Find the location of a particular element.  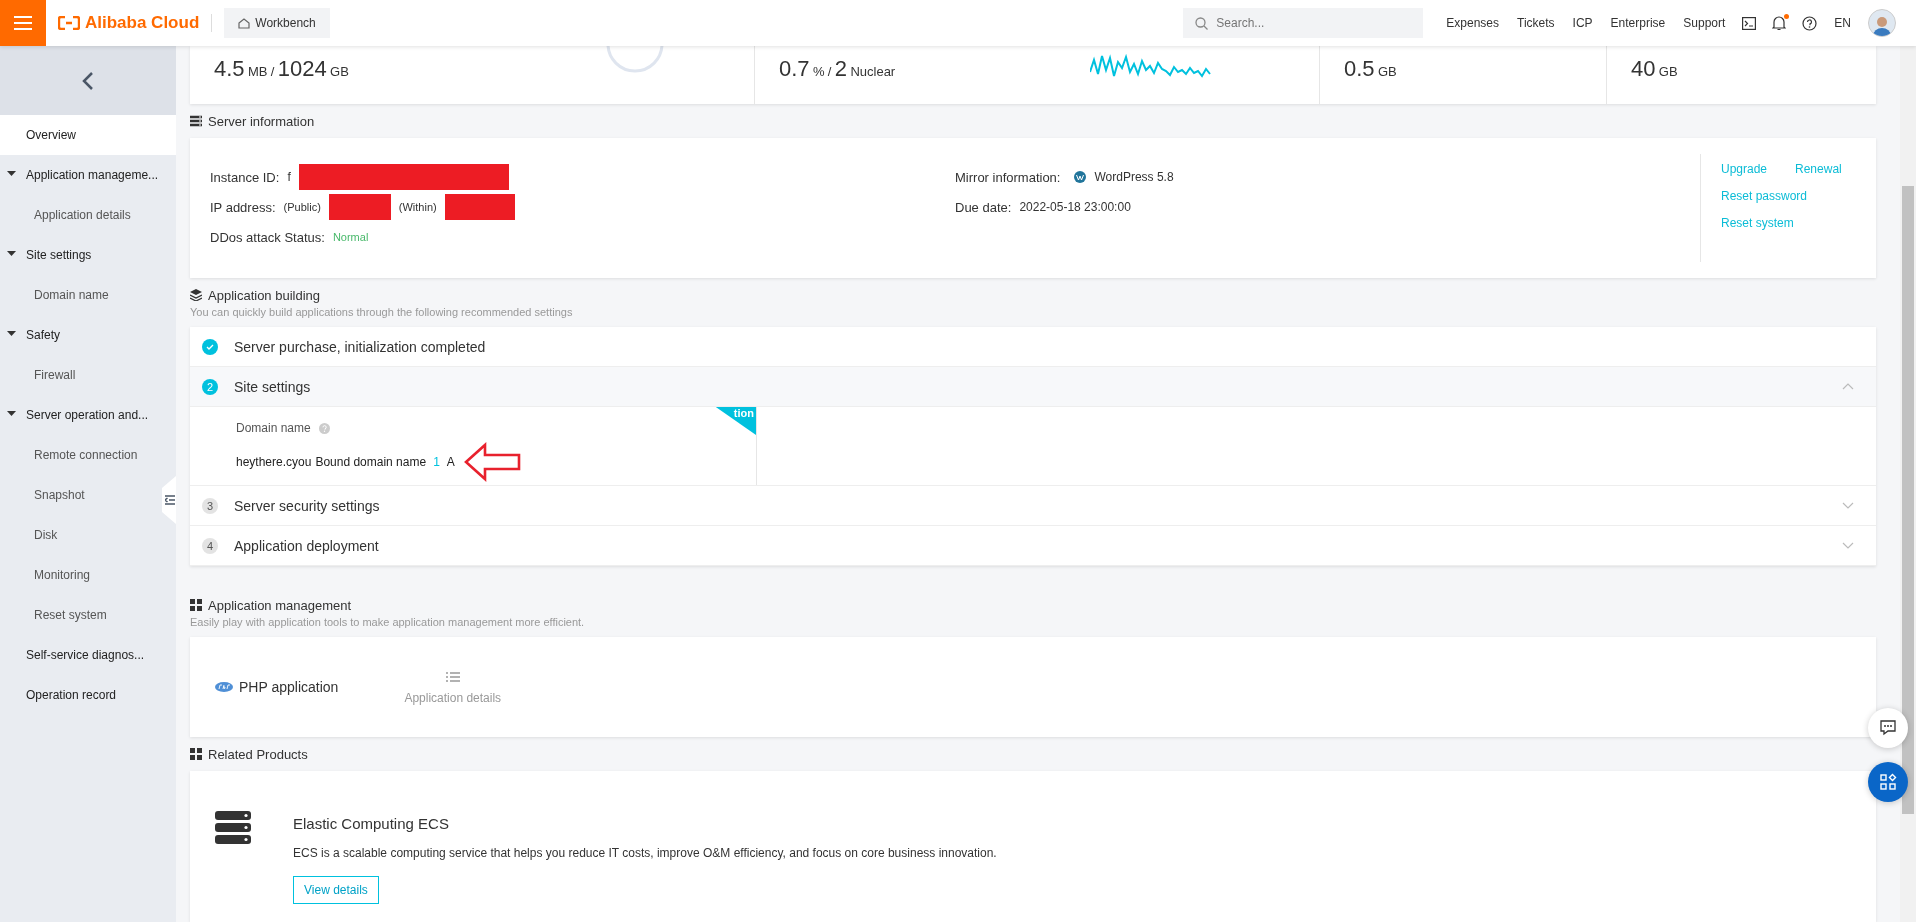

field-value: Bound domain name is located at coordinates (371, 462).